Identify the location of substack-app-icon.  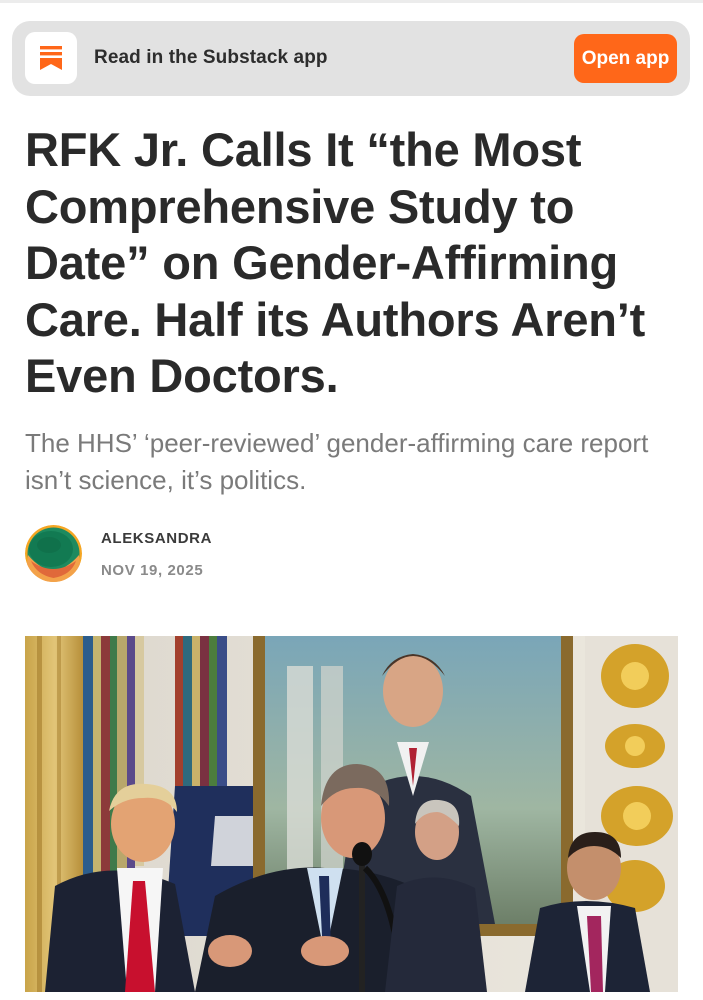
(51, 58).